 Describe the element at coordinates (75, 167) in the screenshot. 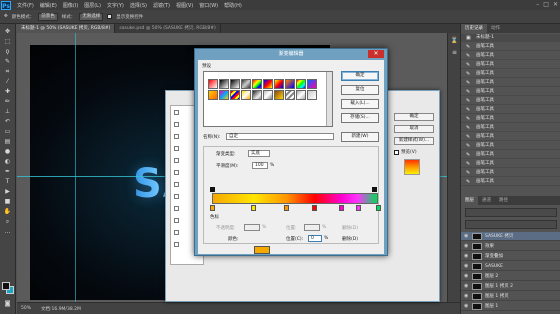

I see `vertical-guide` at that location.